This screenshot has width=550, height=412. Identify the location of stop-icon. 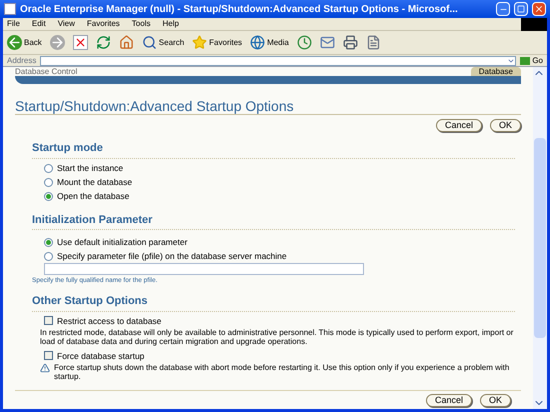
(80, 42).